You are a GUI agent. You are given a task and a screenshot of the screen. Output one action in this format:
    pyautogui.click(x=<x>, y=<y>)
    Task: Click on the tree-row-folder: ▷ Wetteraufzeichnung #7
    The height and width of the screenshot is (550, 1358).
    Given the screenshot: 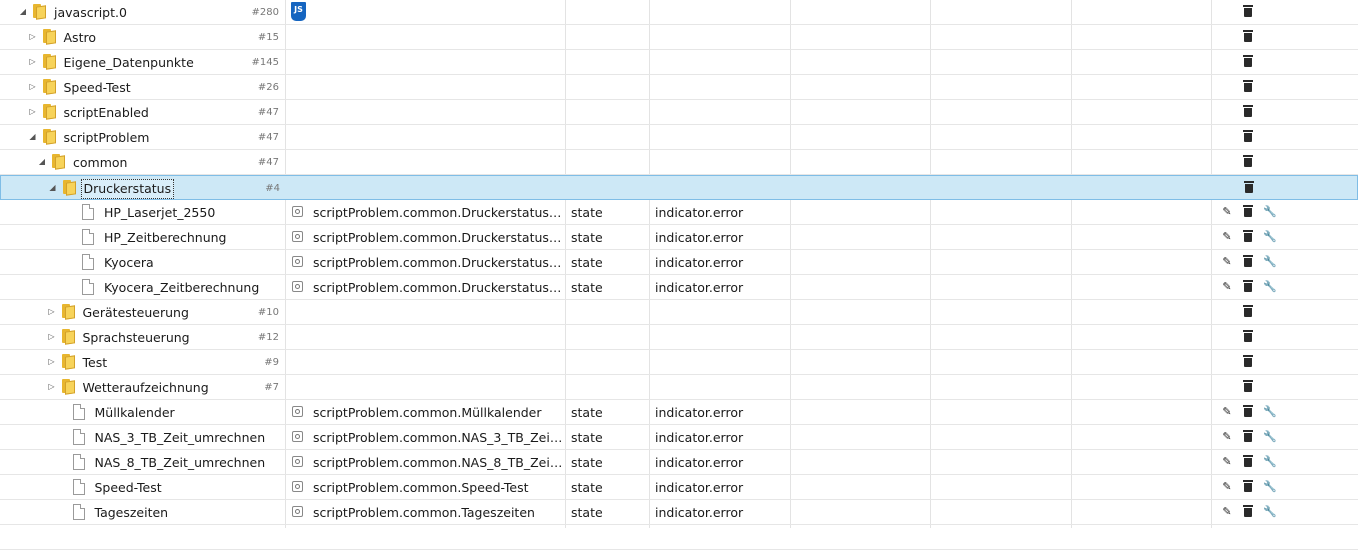 What is the action you would take?
    pyautogui.click(x=679, y=387)
    